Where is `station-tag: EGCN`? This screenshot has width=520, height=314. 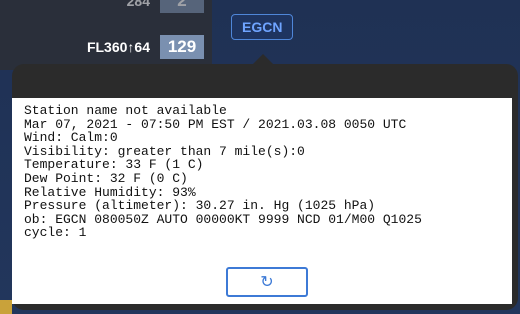 station-tag: EGCN is located at coordinates (262, 27).